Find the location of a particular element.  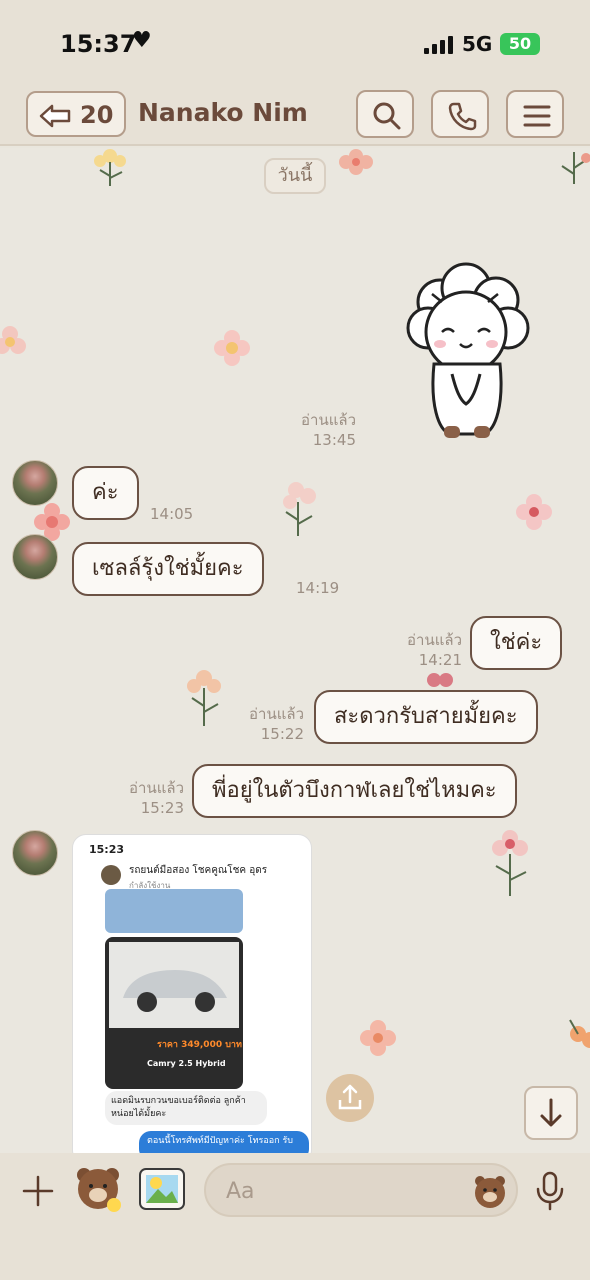

message-time: 14:05 is located at coordinates (172, 514).